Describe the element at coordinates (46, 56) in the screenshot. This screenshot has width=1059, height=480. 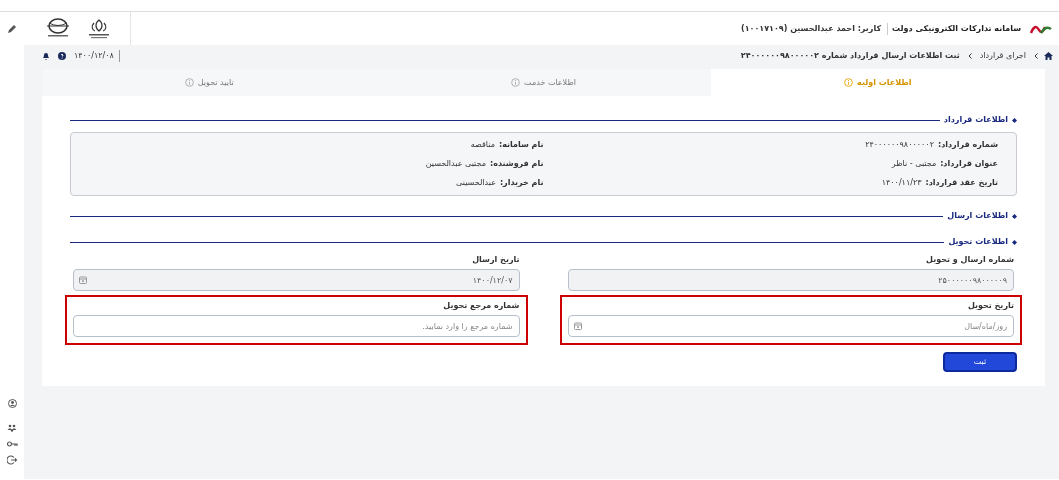
I see `bell-icon` at that location.